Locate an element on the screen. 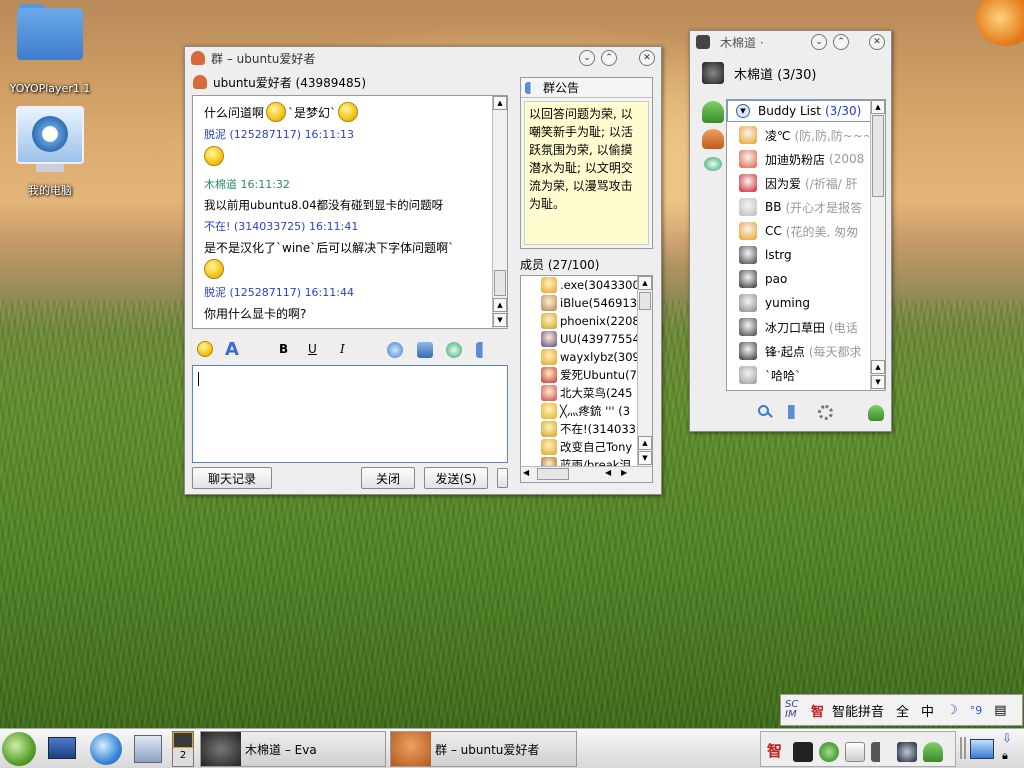  member-item: 改变自己Tony is located at coordinates (590, 447).